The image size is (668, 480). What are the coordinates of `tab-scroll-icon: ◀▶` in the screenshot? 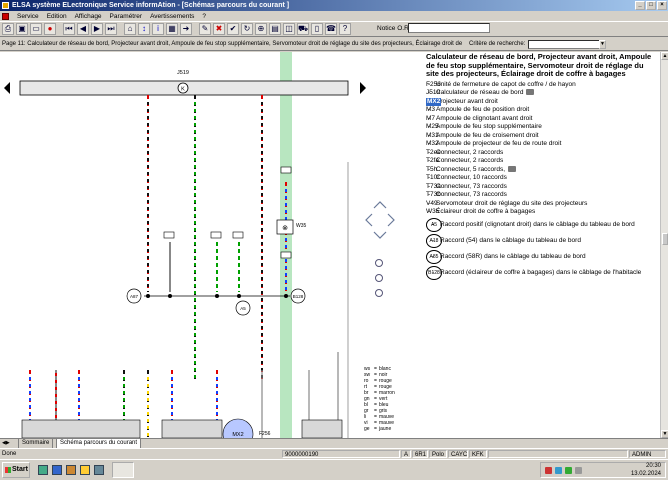 It's located at (6, 443).